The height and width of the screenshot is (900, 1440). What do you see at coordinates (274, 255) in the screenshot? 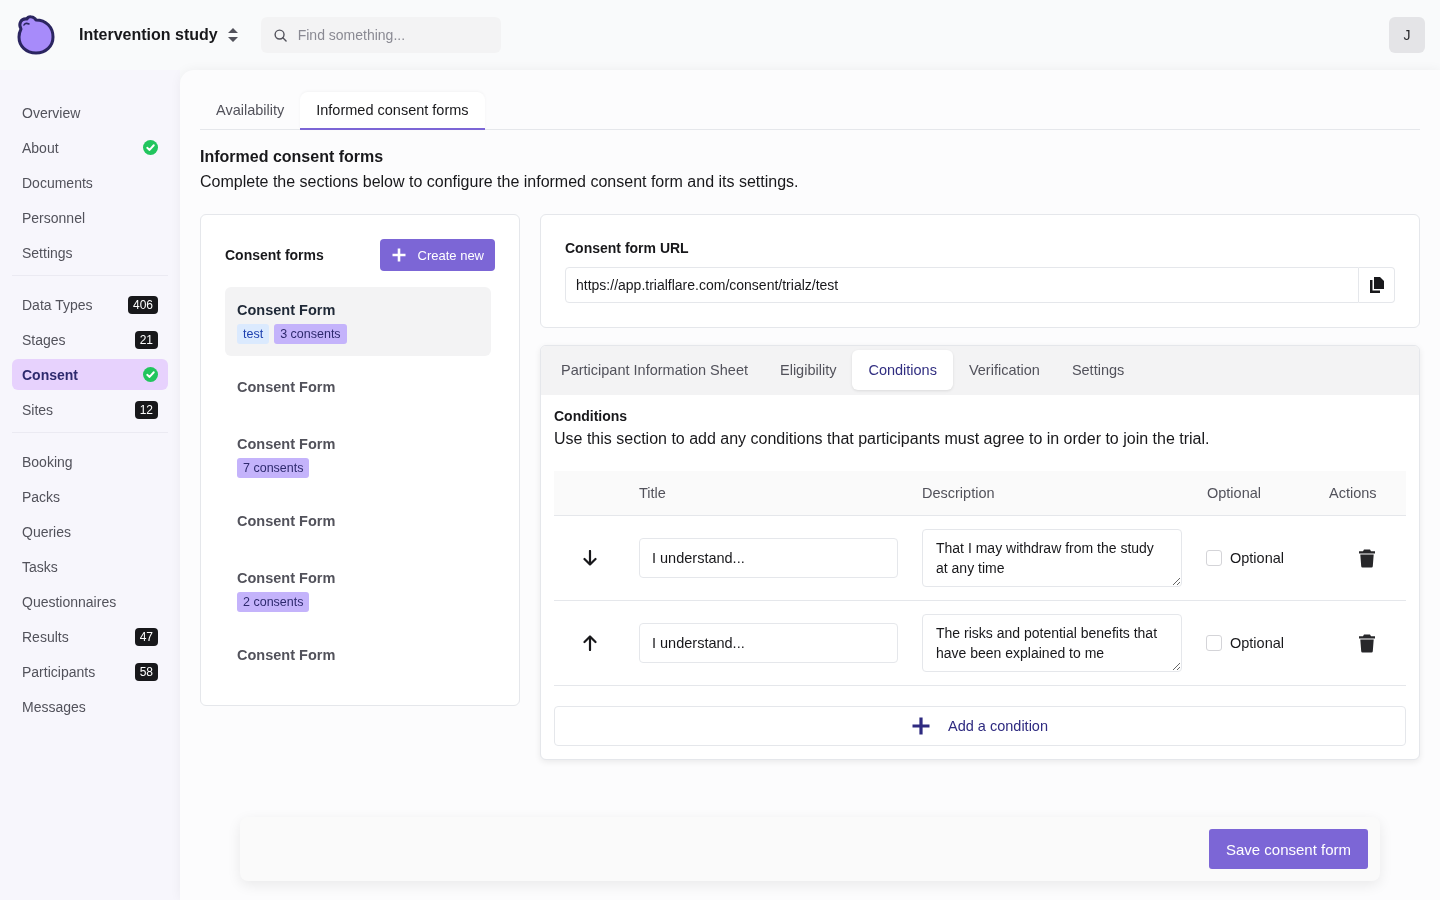
I see `panel-title: Consent forms` at bounding box center [274, 255].